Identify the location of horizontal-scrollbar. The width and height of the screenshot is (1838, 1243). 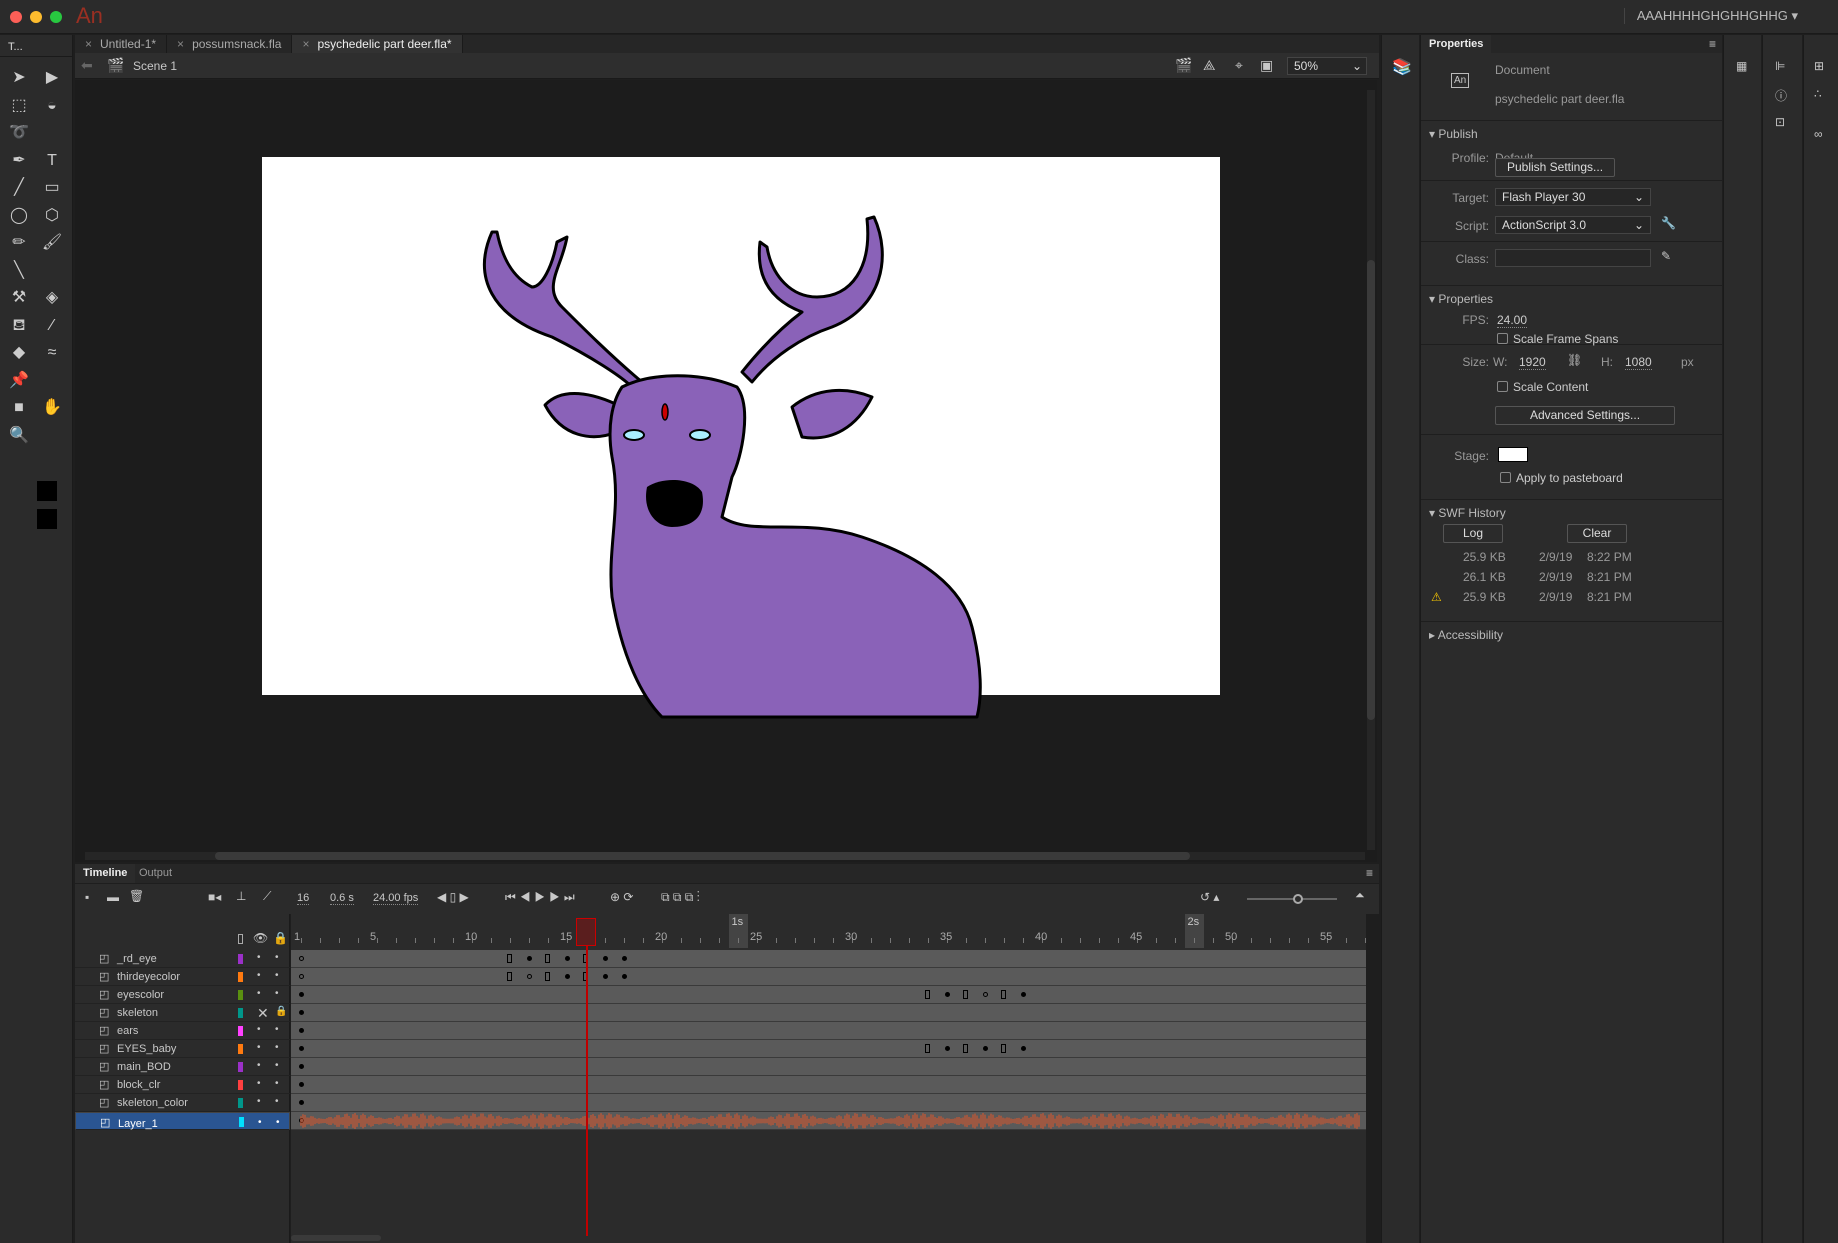
(725, 856).